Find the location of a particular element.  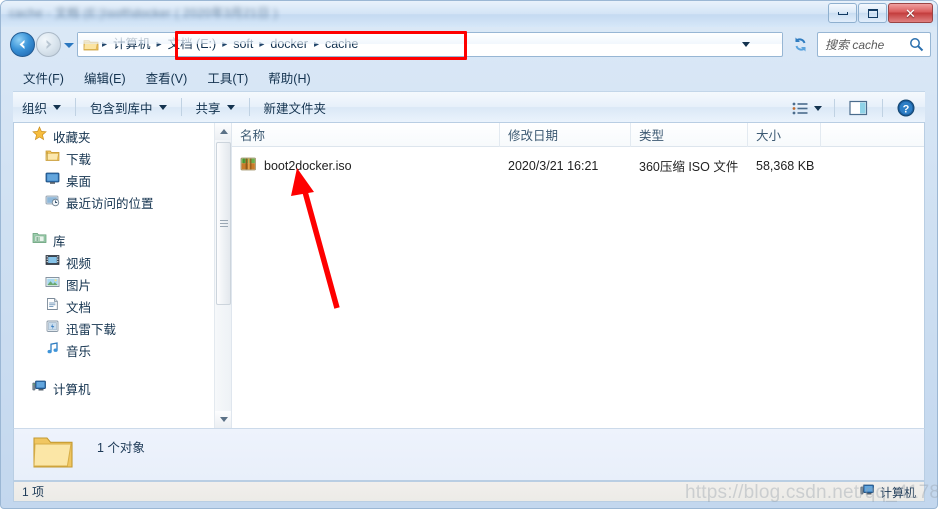

minimize-icon is located at coordinates (842, 13).